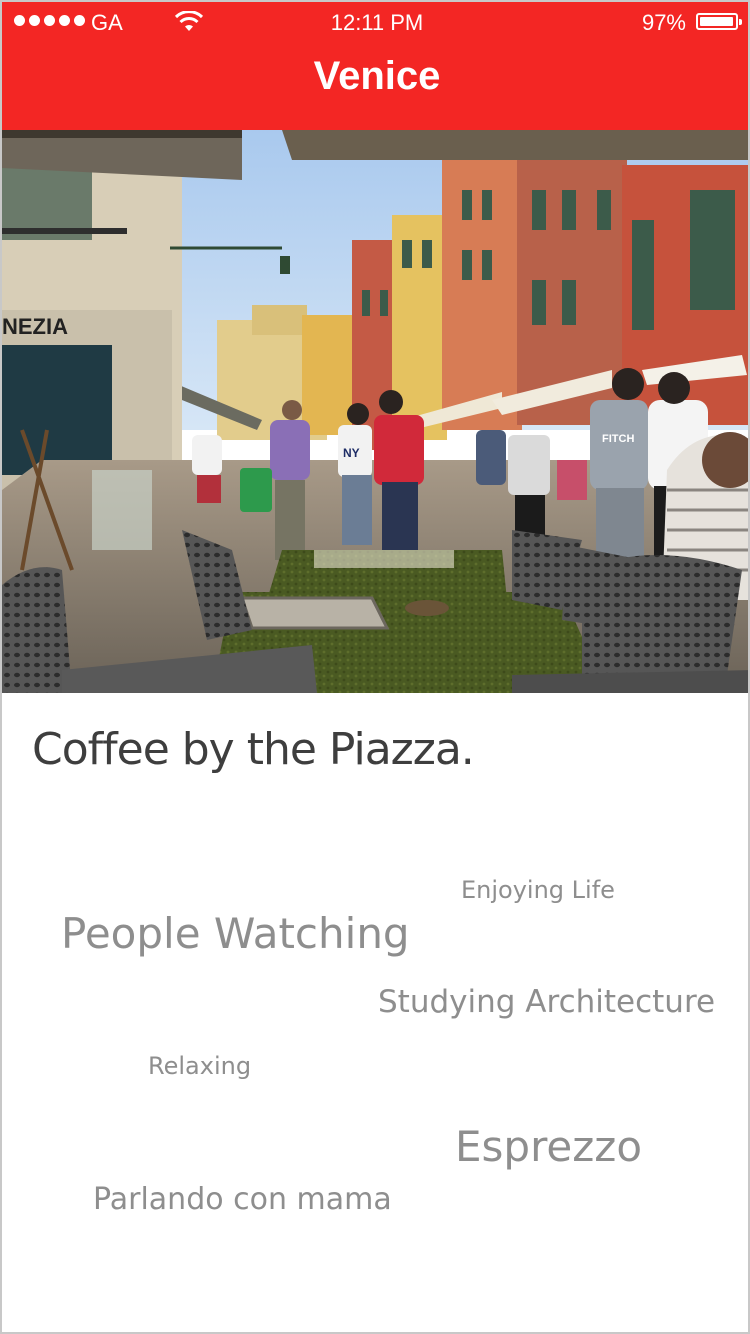  What do you see at coordinates (547, 1002) in the screenshot?
I see `activity-tag: Studying Architecture` at bounding box center [547, 1002].